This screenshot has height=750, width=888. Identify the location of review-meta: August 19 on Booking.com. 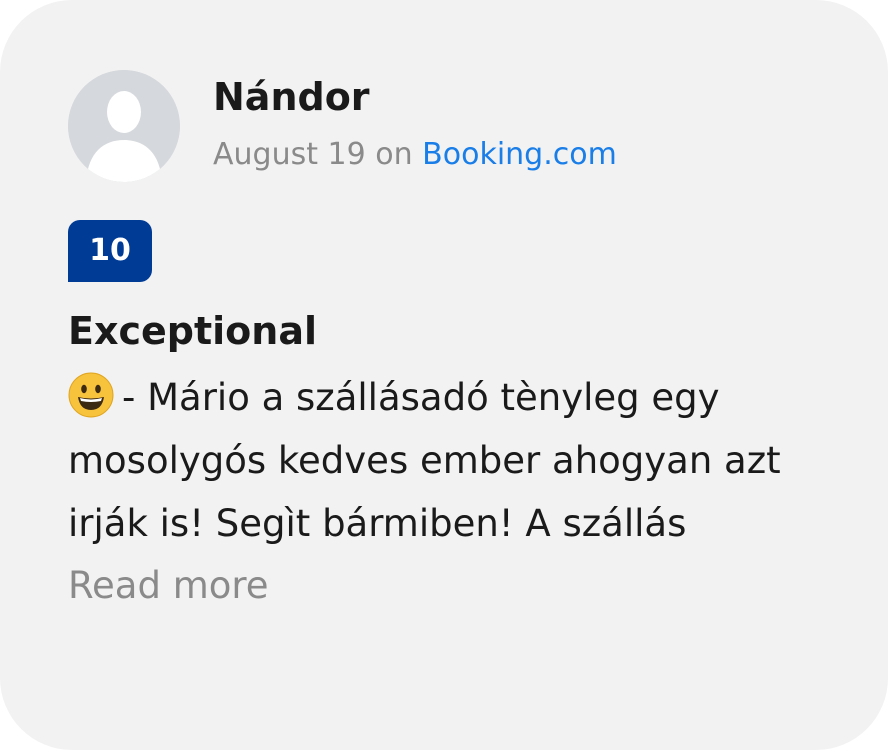
(415, 155).